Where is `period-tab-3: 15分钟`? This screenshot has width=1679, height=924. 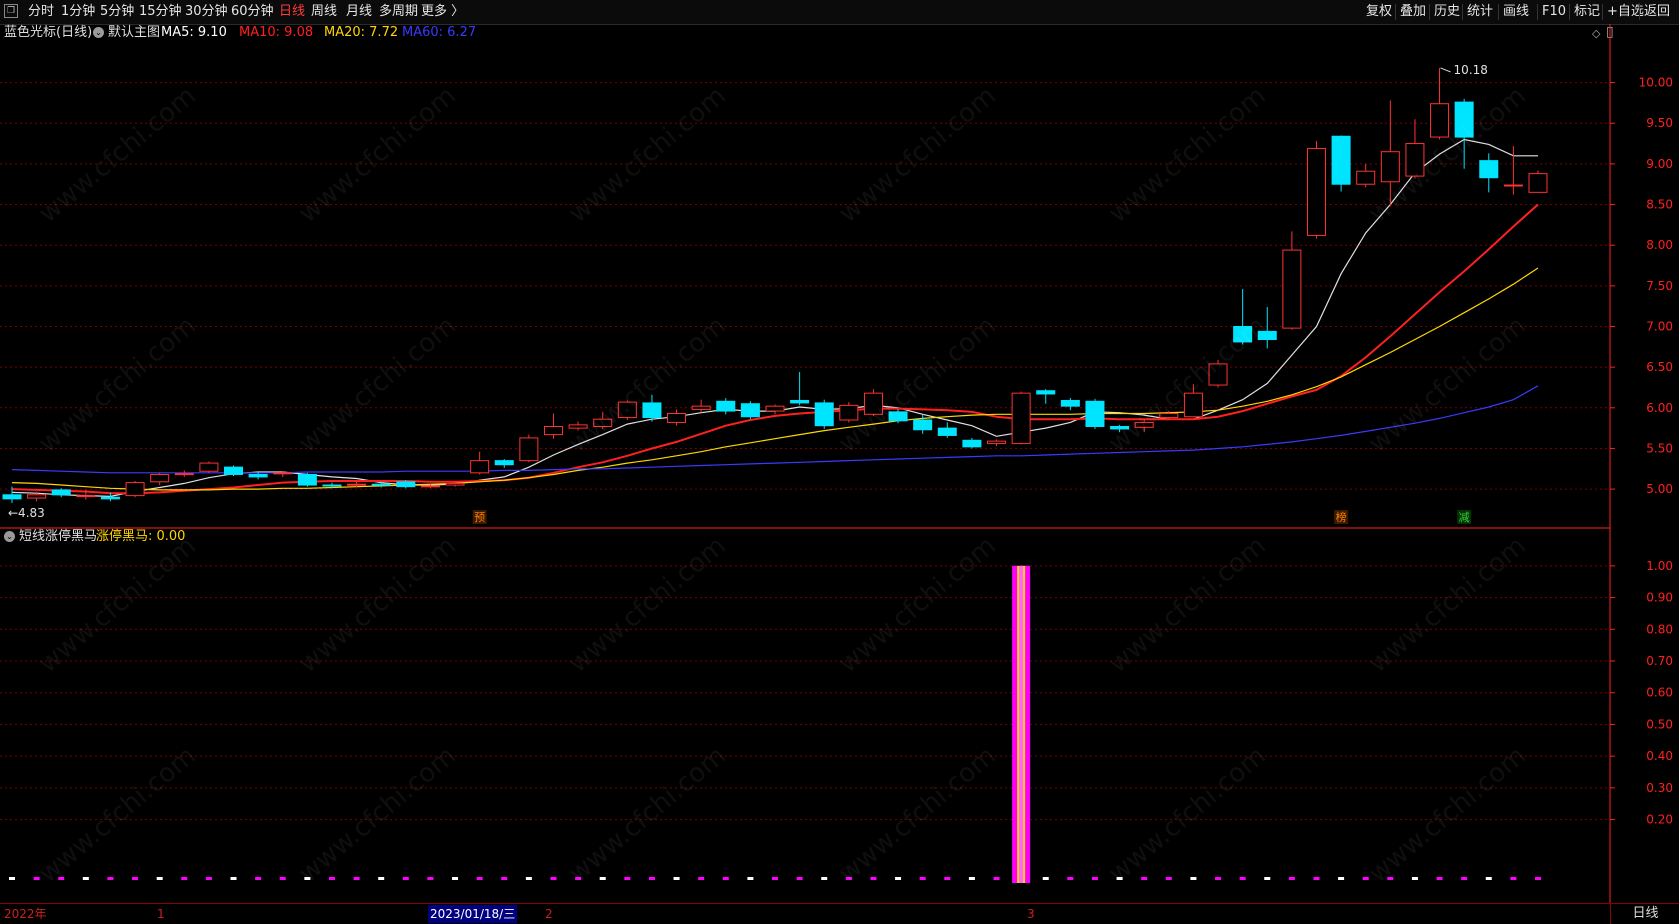
period-tab-3: 15分钟 is located at coordinates (160, 12).